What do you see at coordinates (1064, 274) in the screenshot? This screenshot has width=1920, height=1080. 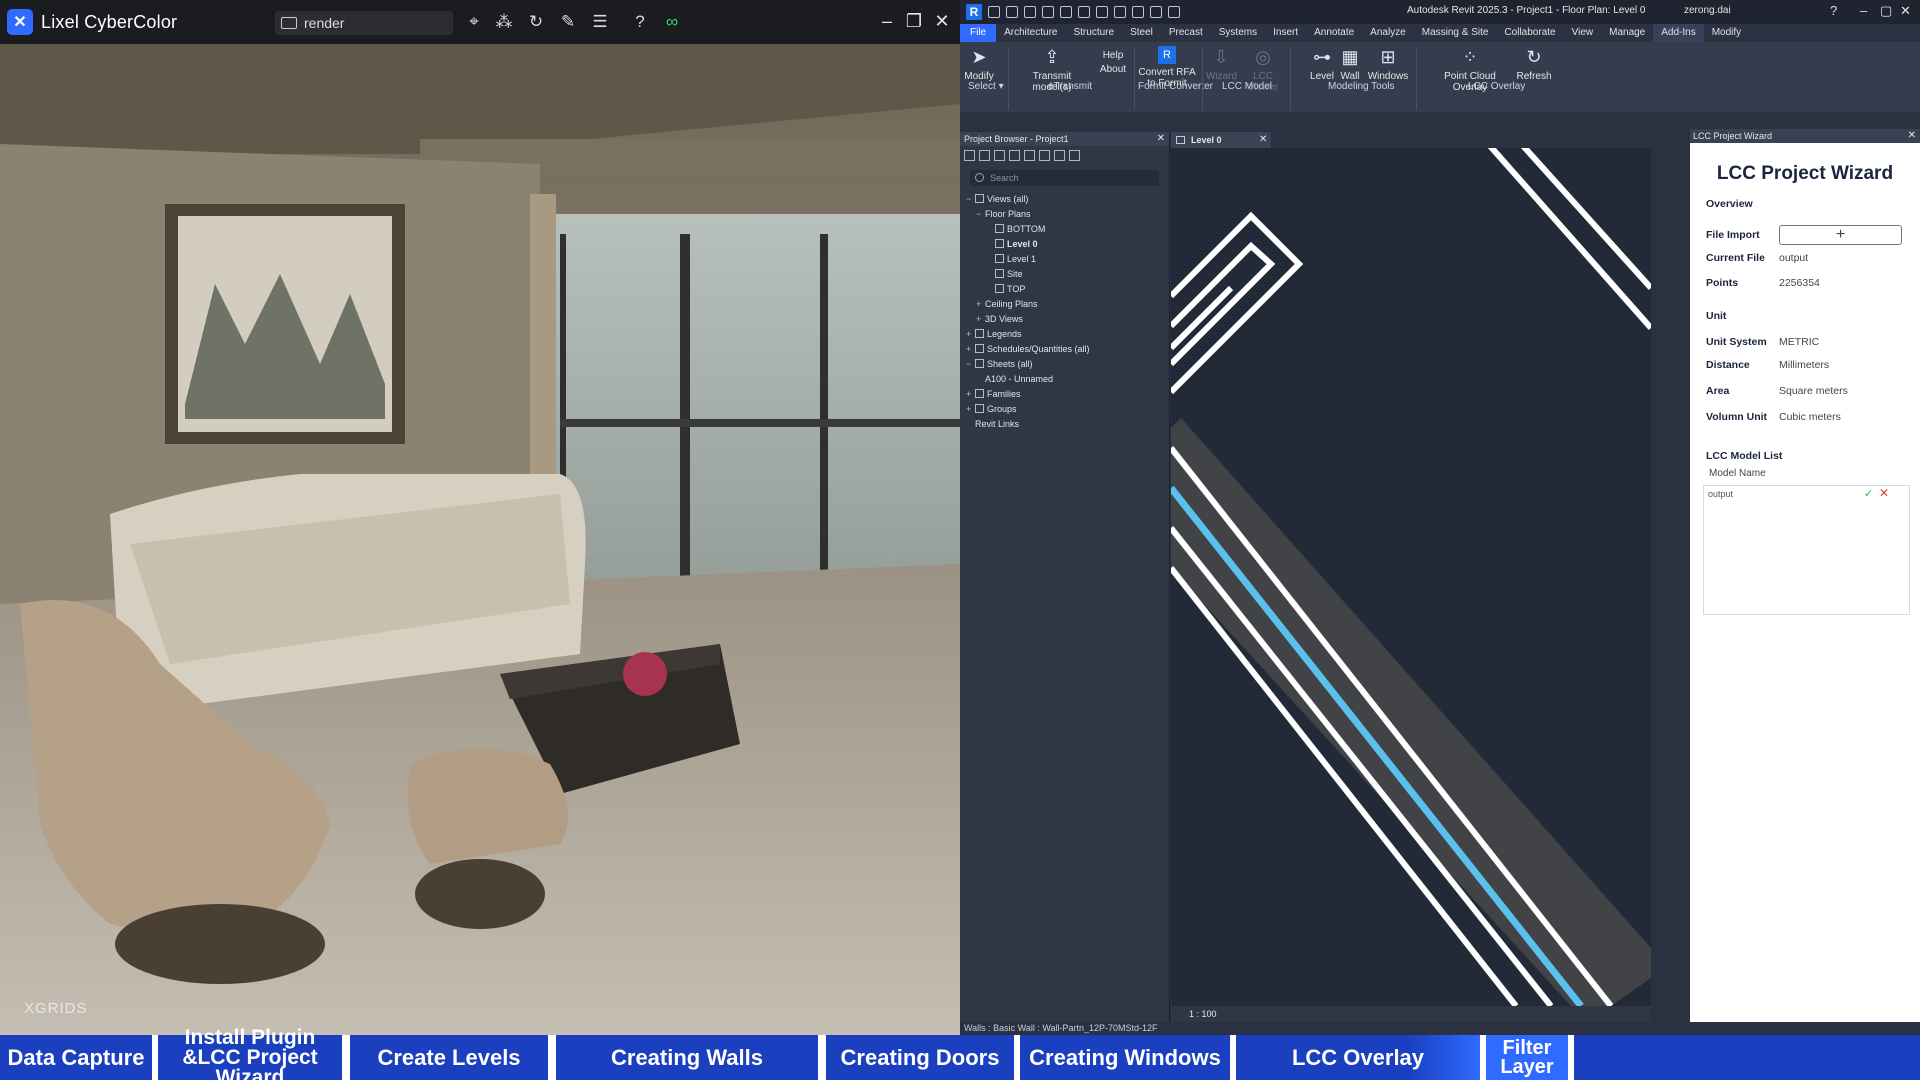 I see `tree-item: Site` at bounding box center [1064, 274].